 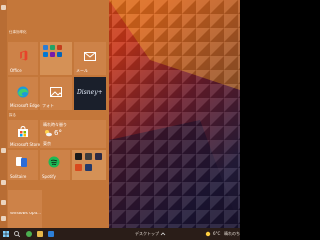 I want to click on office-icon, so click(x=24, y=55).